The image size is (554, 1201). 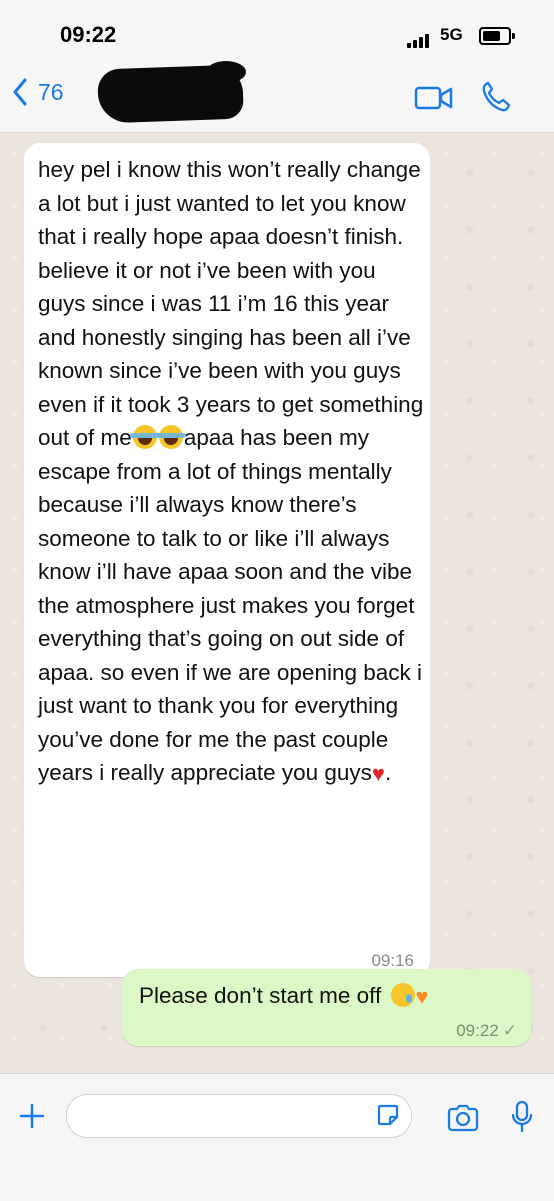 I want to click on message-input, so click(x=223, y=1116).